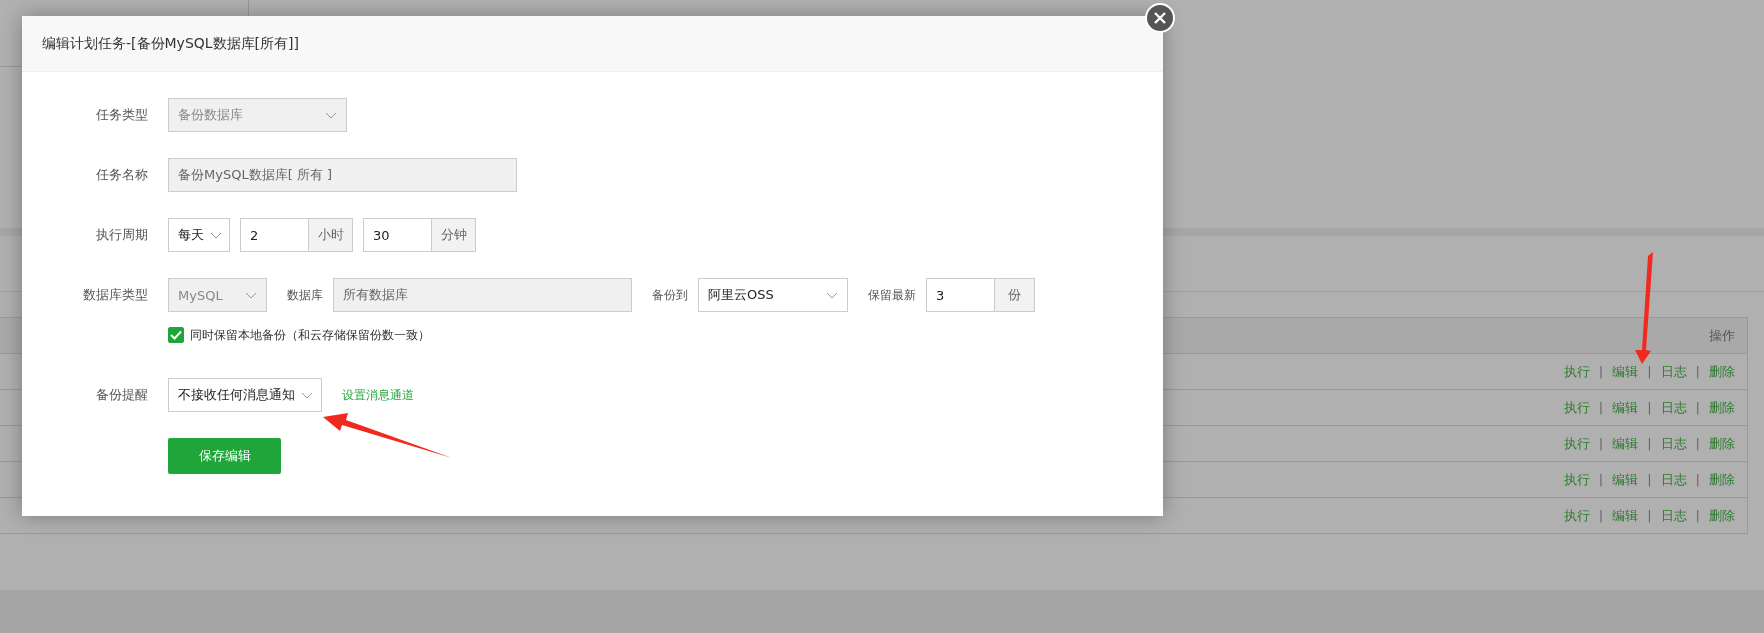 This screenshot has width=1764, height=633. I want to click on checkbox-label: 同时保留本地备份（和云存储保留份数一致）, so click(310, 335).